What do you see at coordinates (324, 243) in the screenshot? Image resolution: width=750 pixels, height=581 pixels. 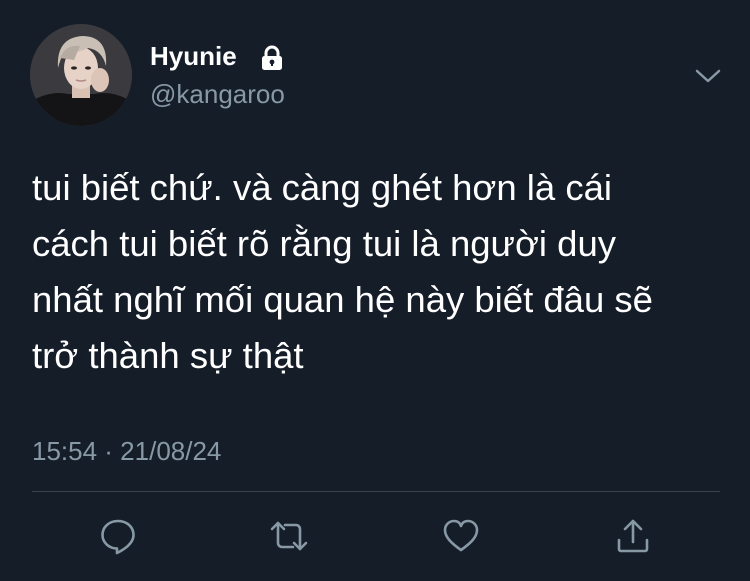 I see `tweet-text-line: cách tui biết rõ rằng tui là người duy` at bounding box center [324, 243].